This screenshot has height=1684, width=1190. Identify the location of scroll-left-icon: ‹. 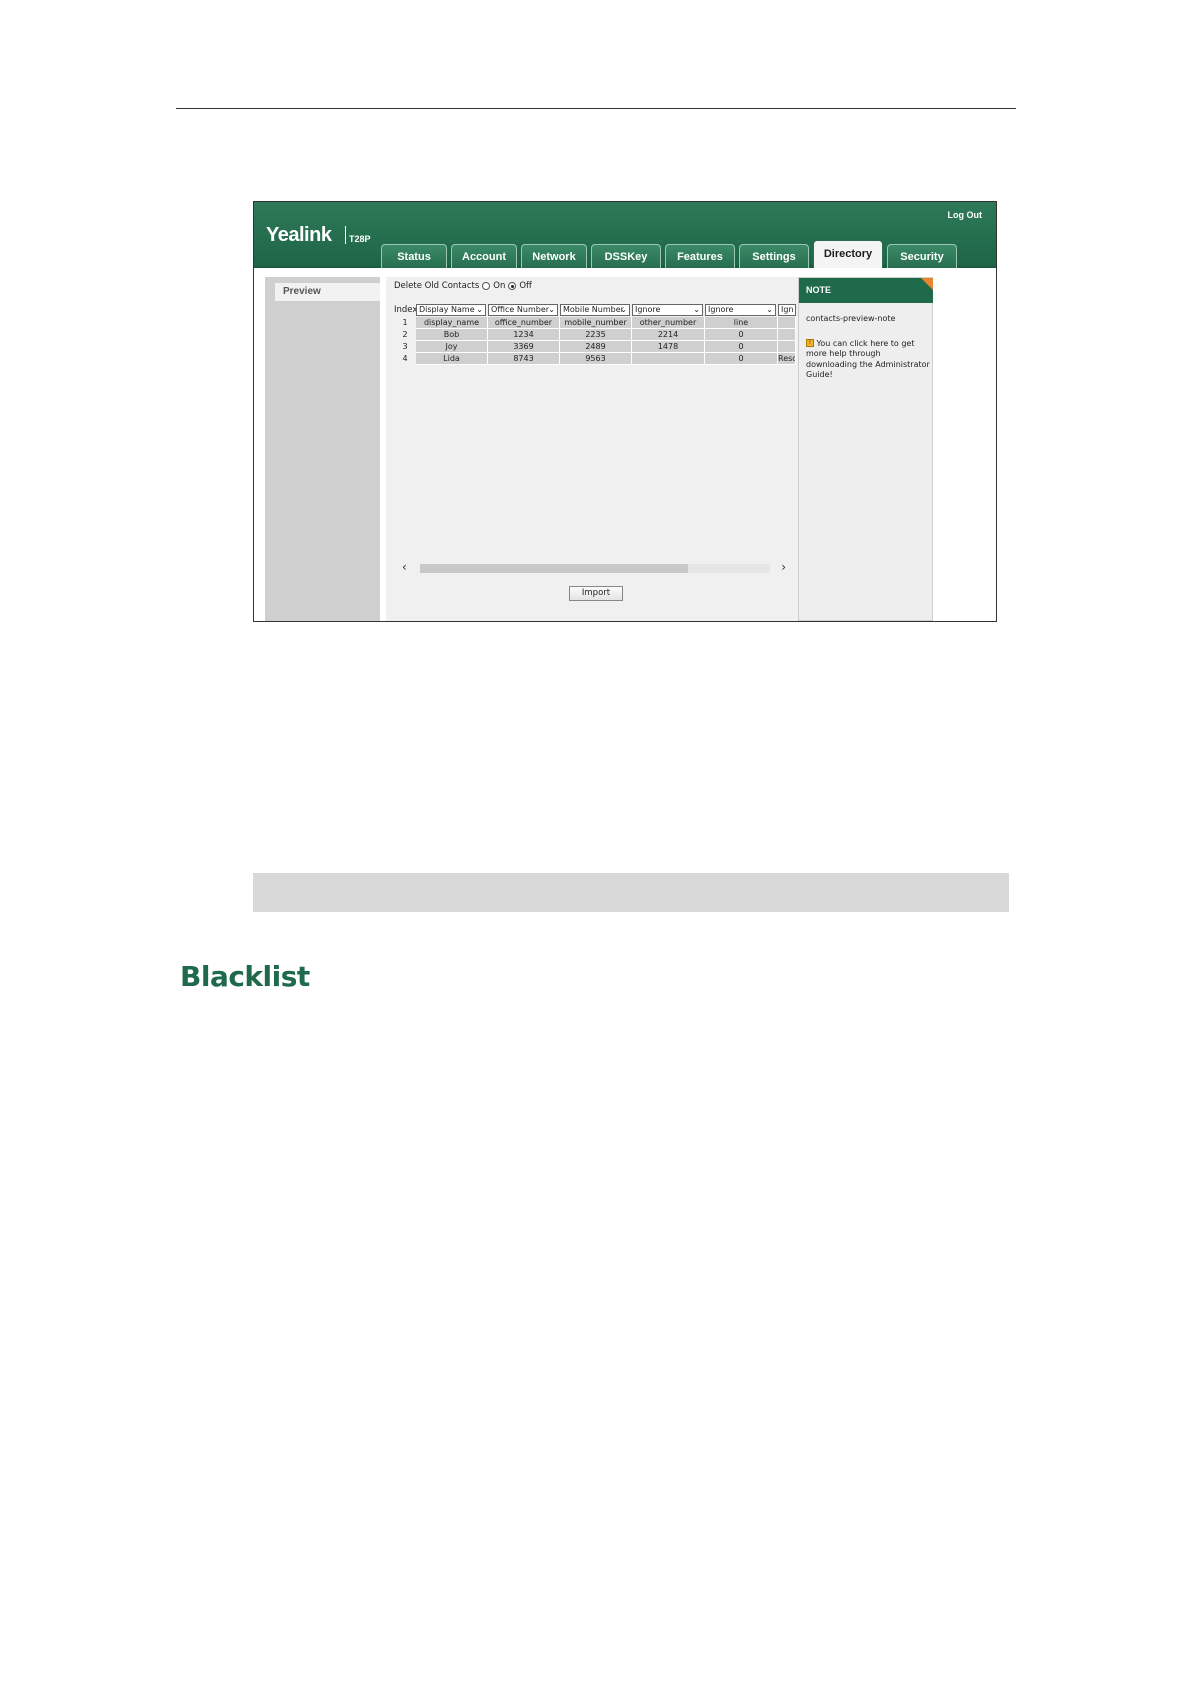
(404, 567).